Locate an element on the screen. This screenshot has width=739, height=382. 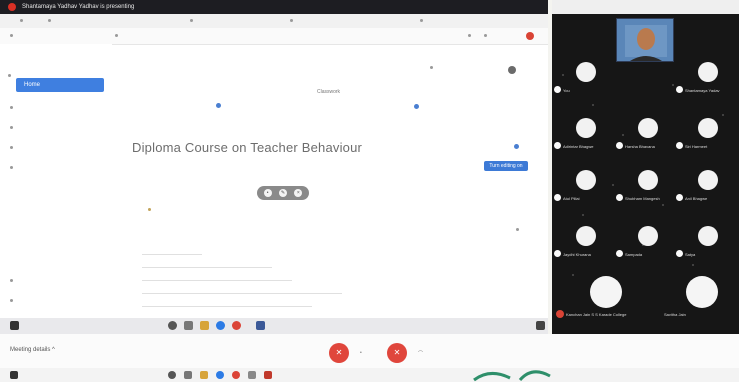
participant-tile: Shubham Mangesh is located at coordinates (646, 184).